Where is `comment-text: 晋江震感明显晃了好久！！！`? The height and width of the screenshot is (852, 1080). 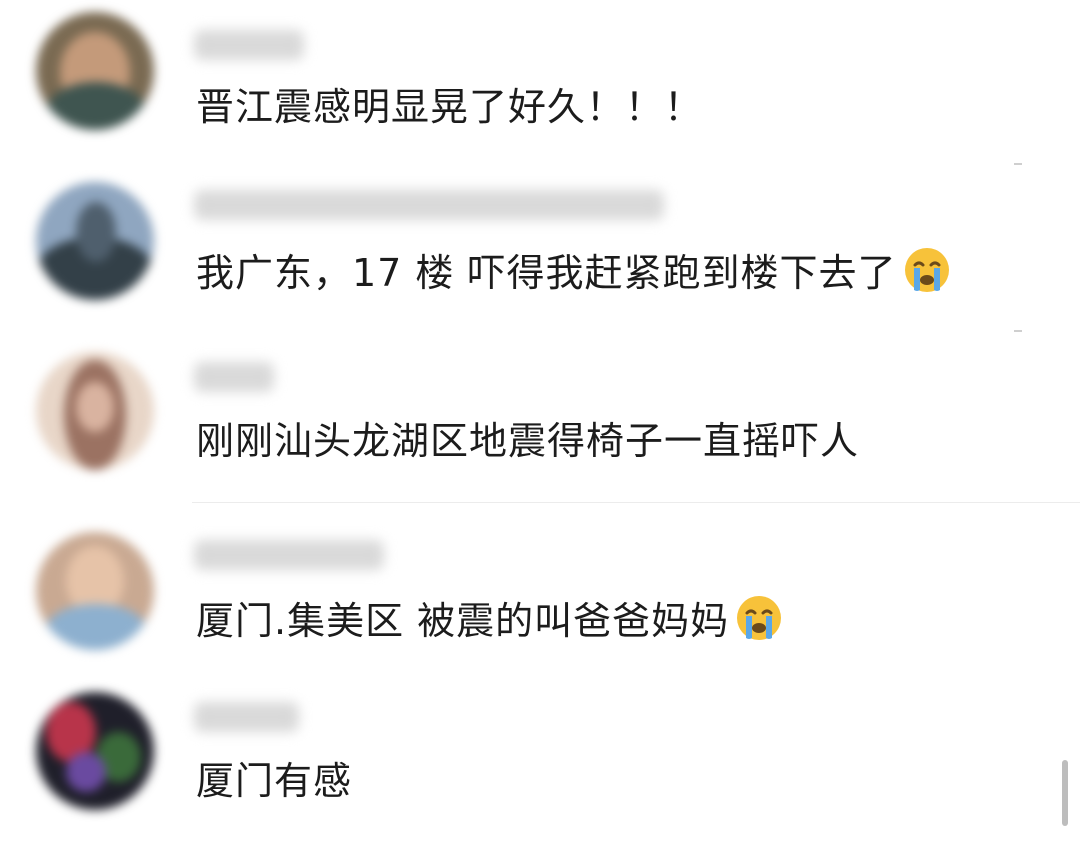
comment-text: 晋江震感明显晃了好久！！！ is located at coordinates (449, 107).